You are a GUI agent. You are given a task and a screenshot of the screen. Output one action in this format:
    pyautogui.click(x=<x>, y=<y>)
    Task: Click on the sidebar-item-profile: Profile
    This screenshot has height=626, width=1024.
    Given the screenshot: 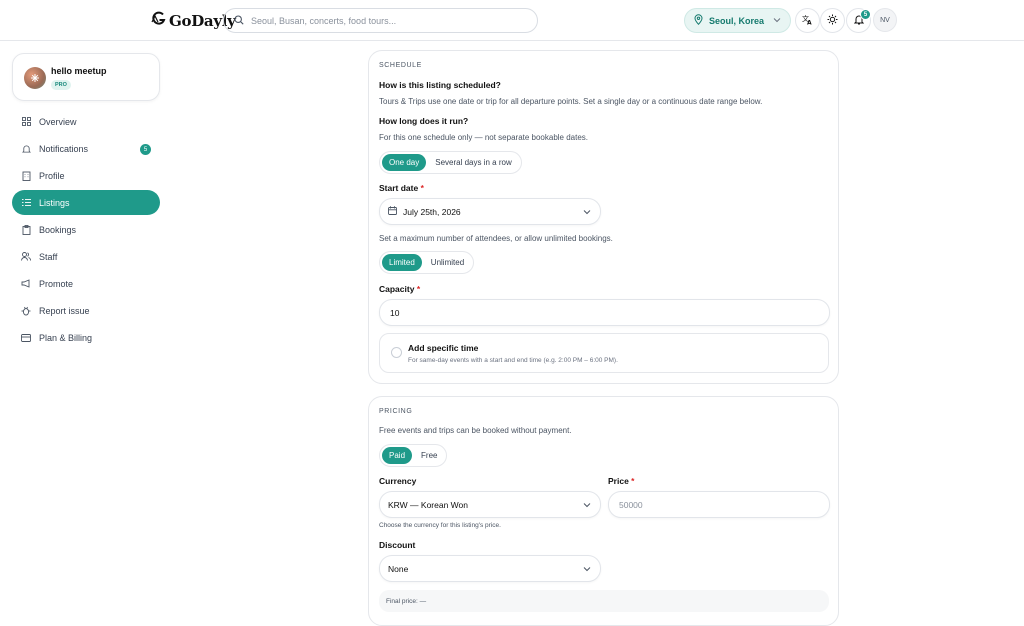 What is the action you would take?
    pyautogui.click(x=86, y=175)
    